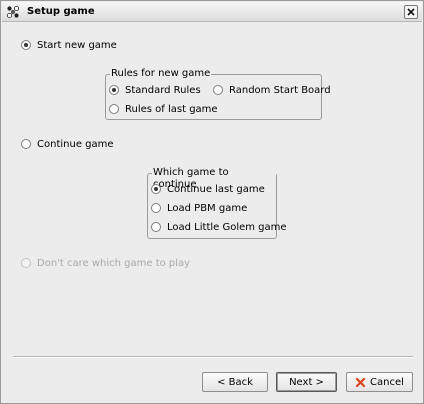 Image resolution: width=424 pixels, height=404 pixels. What do you see at coordinates (156, 189) in the screenshot?
I see `continue-last-game-radio` at bounding box center [156, 189].